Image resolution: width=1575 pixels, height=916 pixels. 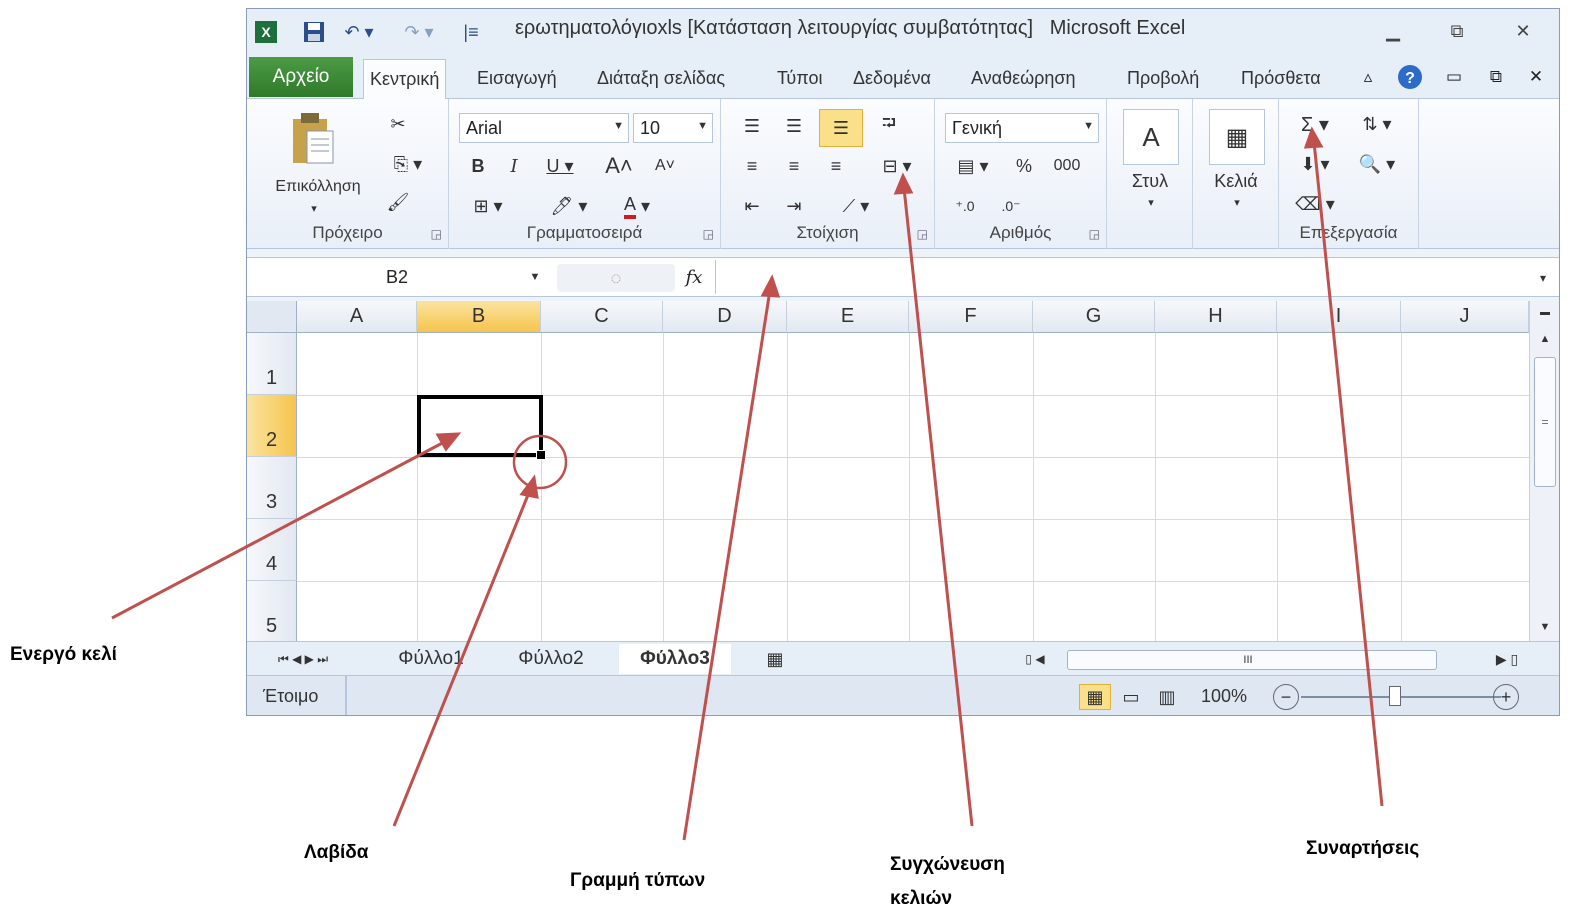 What do you see at coordinates (1465, 317) in the screenshot?
I see `column-header-j: J` at bounding box center [1465, 317].